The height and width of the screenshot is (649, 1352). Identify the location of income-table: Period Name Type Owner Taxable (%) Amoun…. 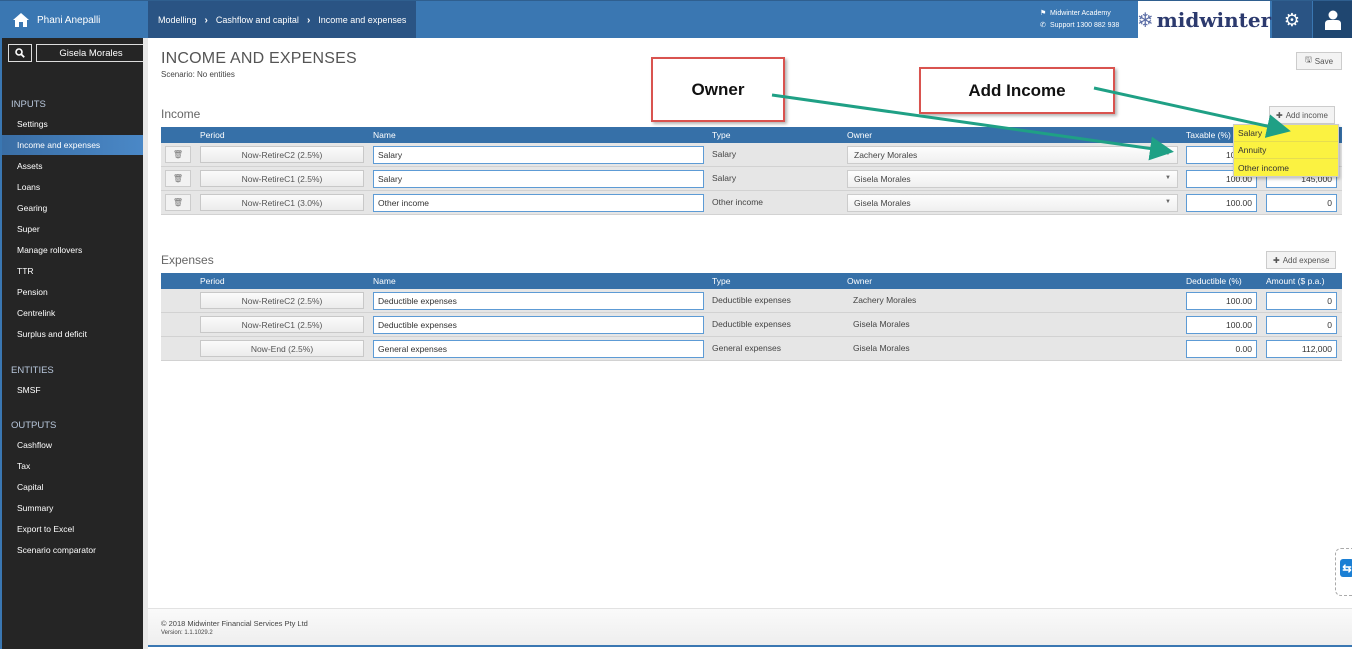
(751, 171).